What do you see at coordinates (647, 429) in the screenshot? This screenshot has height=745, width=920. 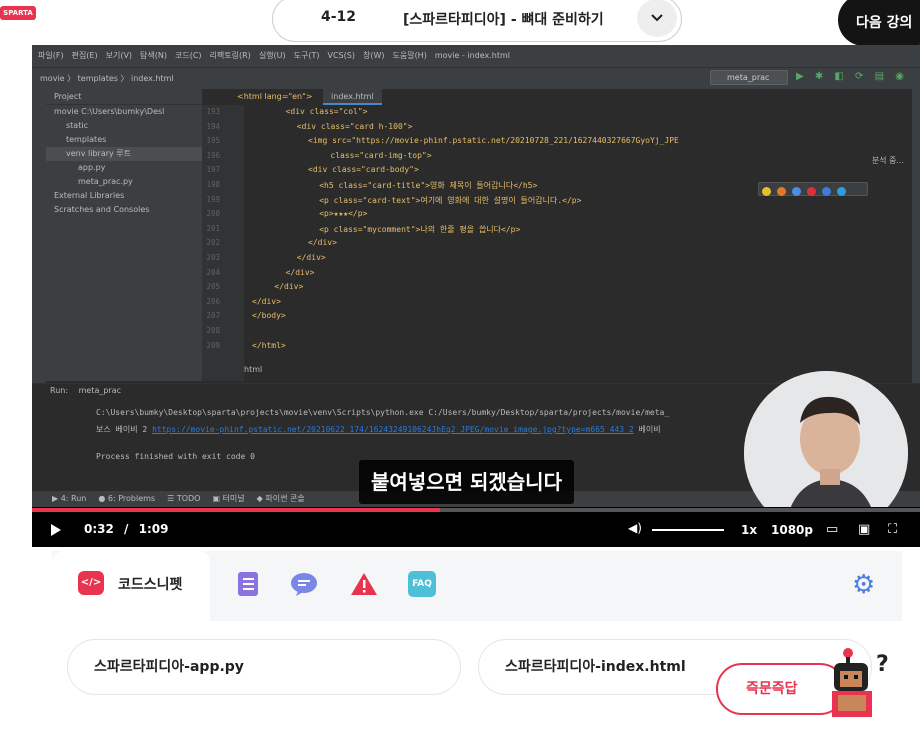 I see `run-output-suffix: 베이비` at bounding box center [647, 429].